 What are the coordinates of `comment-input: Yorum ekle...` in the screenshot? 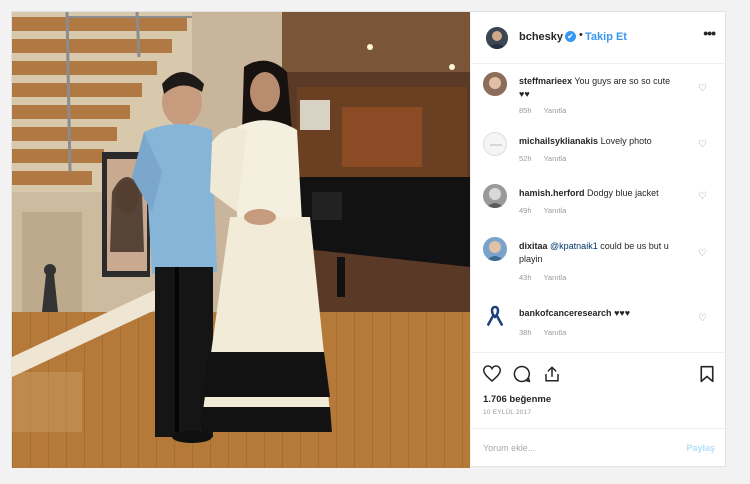 It's located at (509, 448).